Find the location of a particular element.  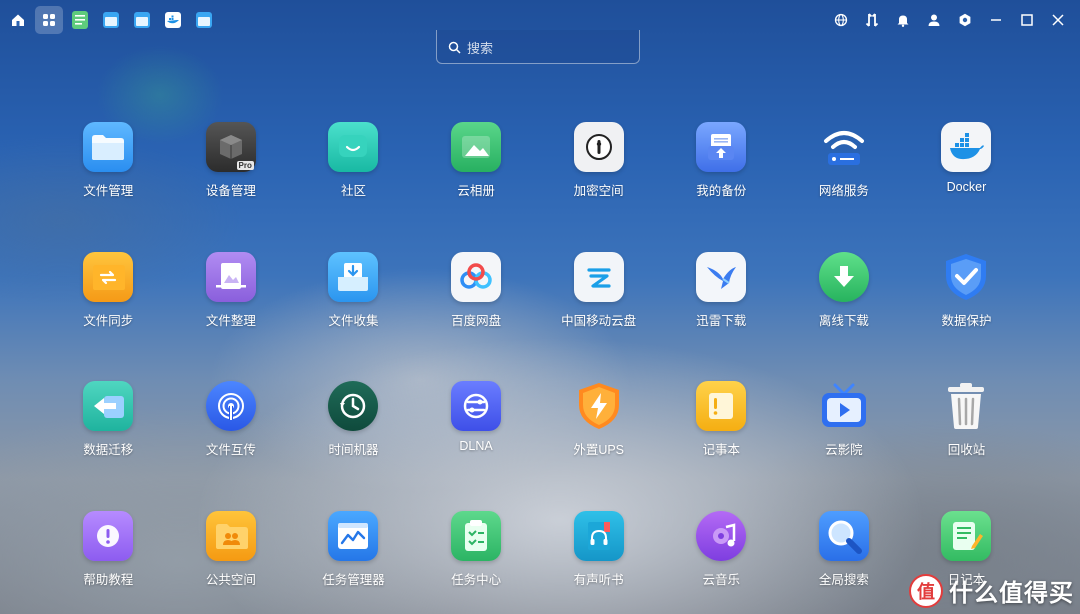

tv-play-icon is located at coordinates (844, 406).